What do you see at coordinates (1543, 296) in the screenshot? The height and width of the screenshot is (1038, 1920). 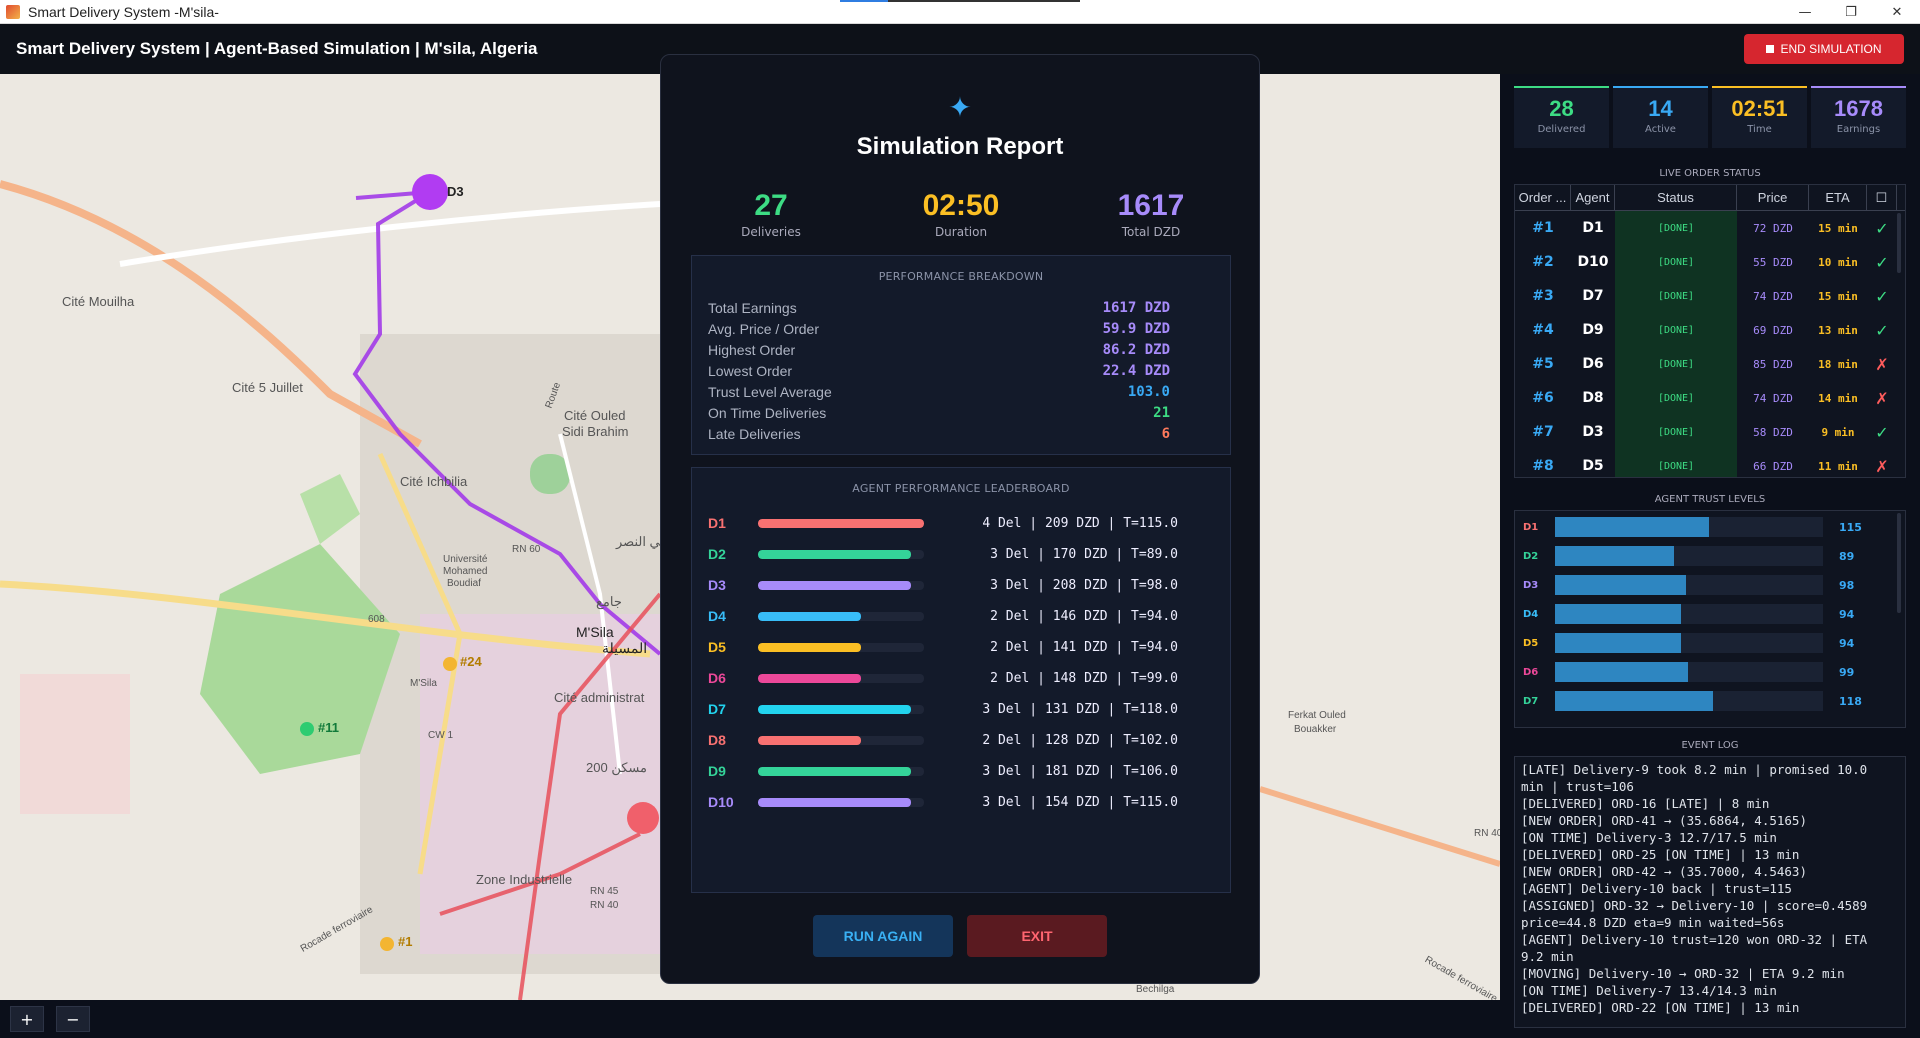 I see `order-id: #3` at bounding box center [1543, 296].